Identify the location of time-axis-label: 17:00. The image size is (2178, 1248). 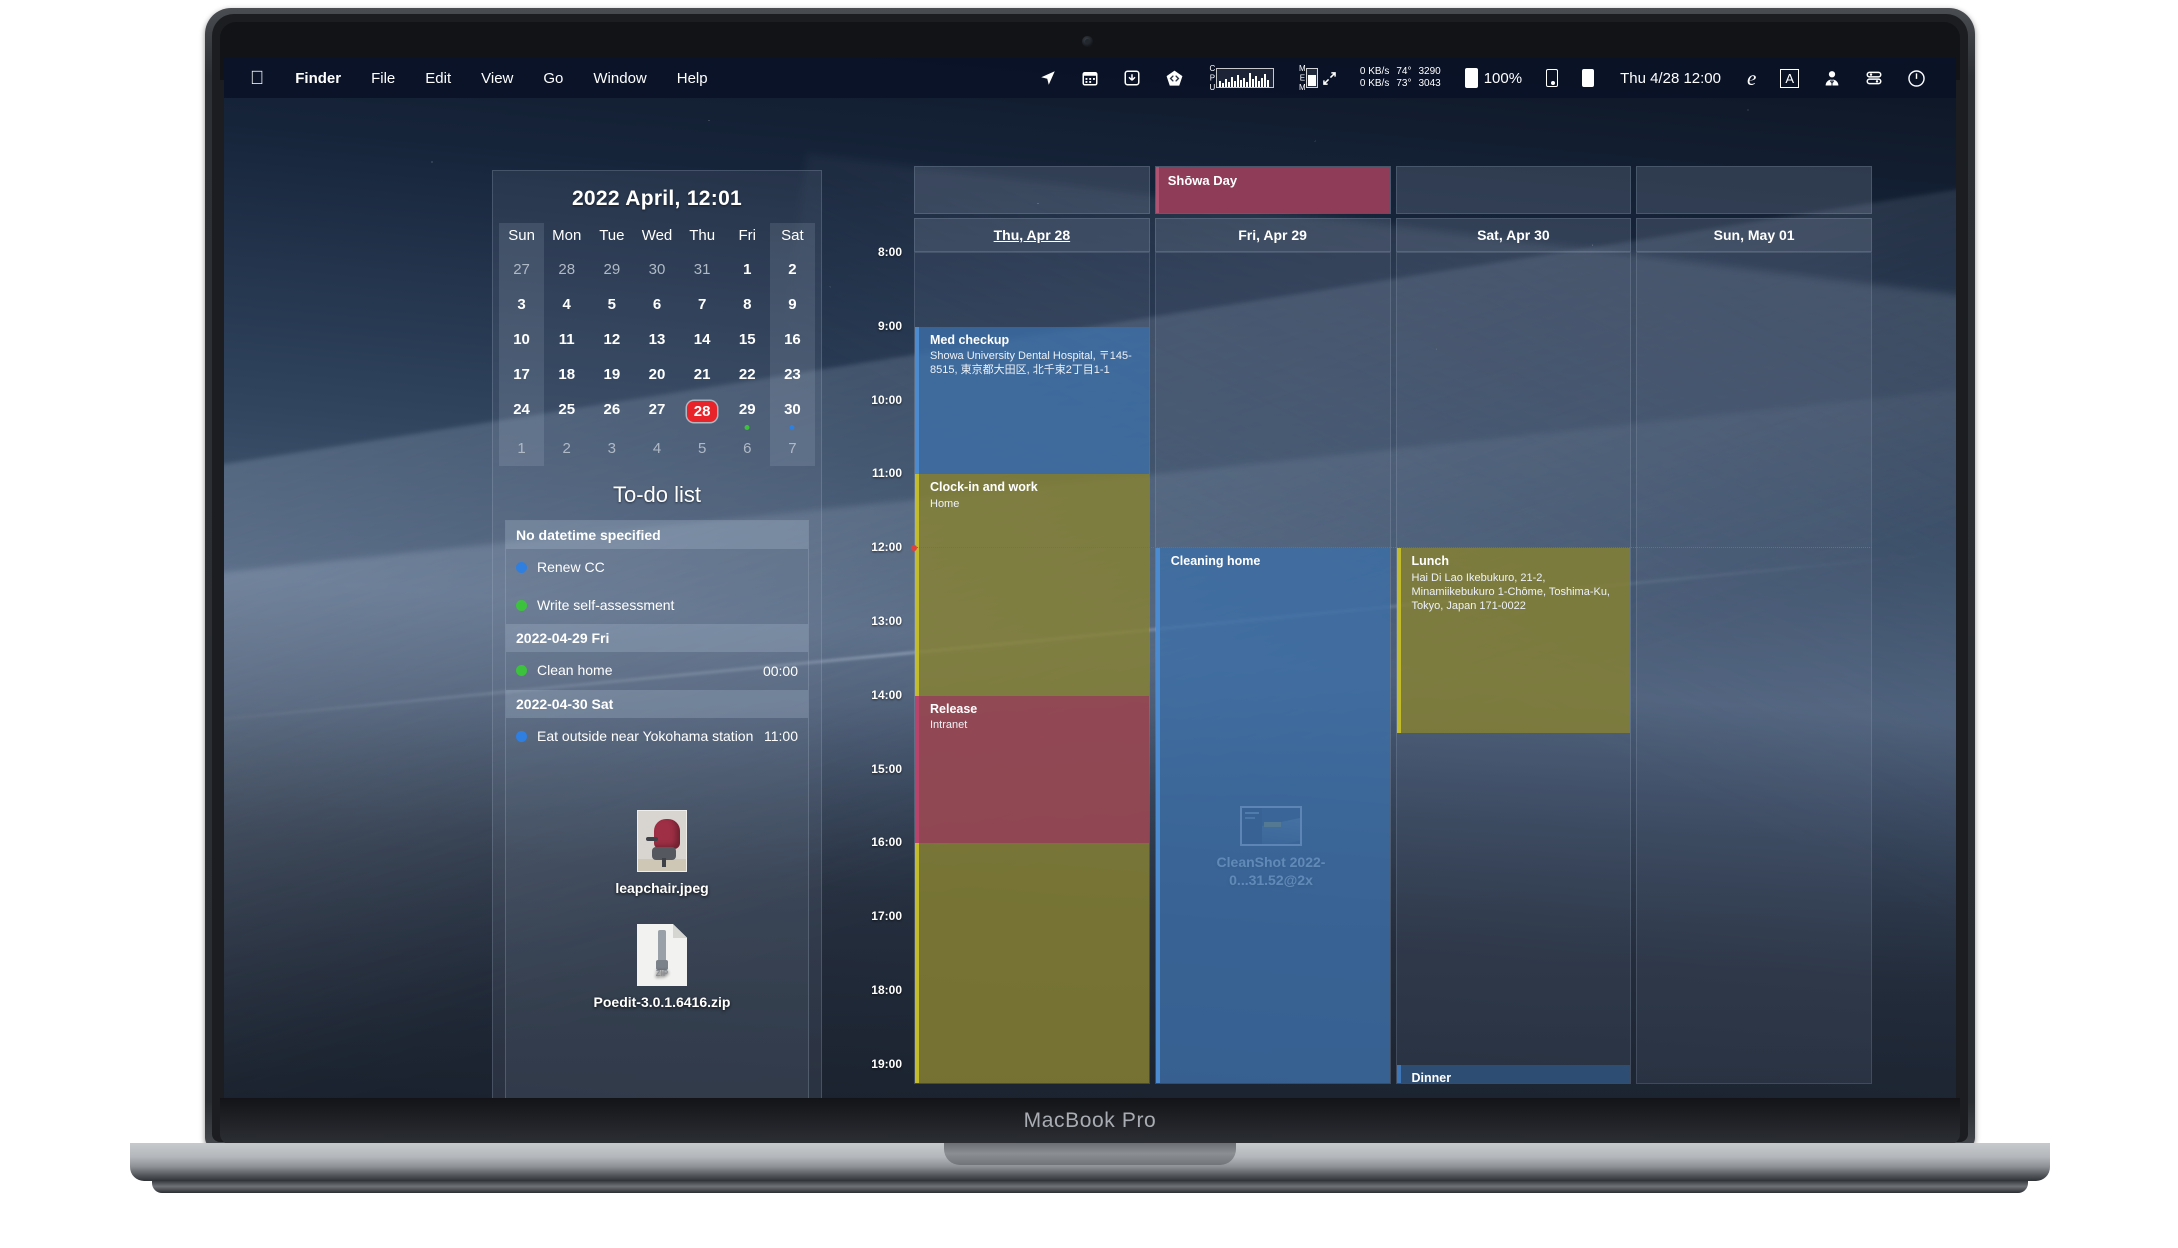
(886, 916).